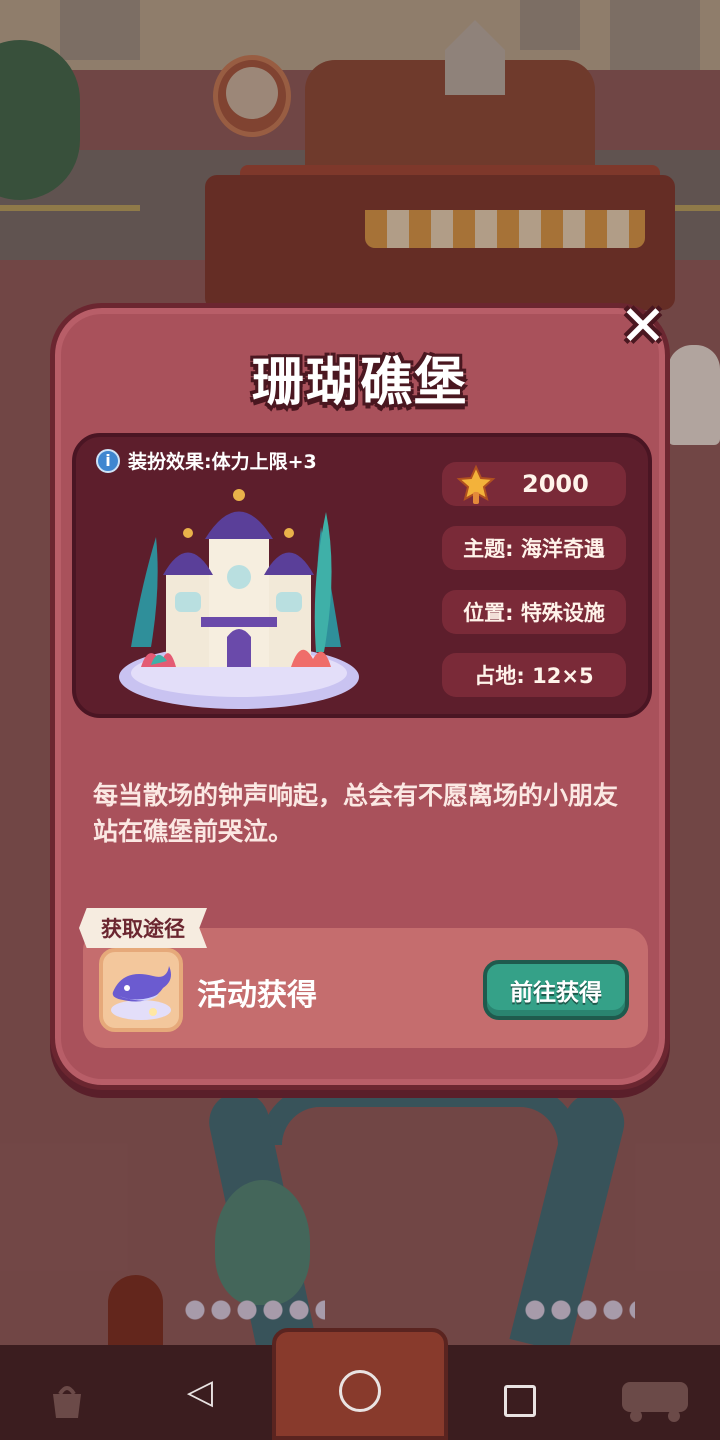  Describe the element at coordinates (534, 548) in the screenshot. I see `theme-tag: 主题: 海洋奇遇` at that location.